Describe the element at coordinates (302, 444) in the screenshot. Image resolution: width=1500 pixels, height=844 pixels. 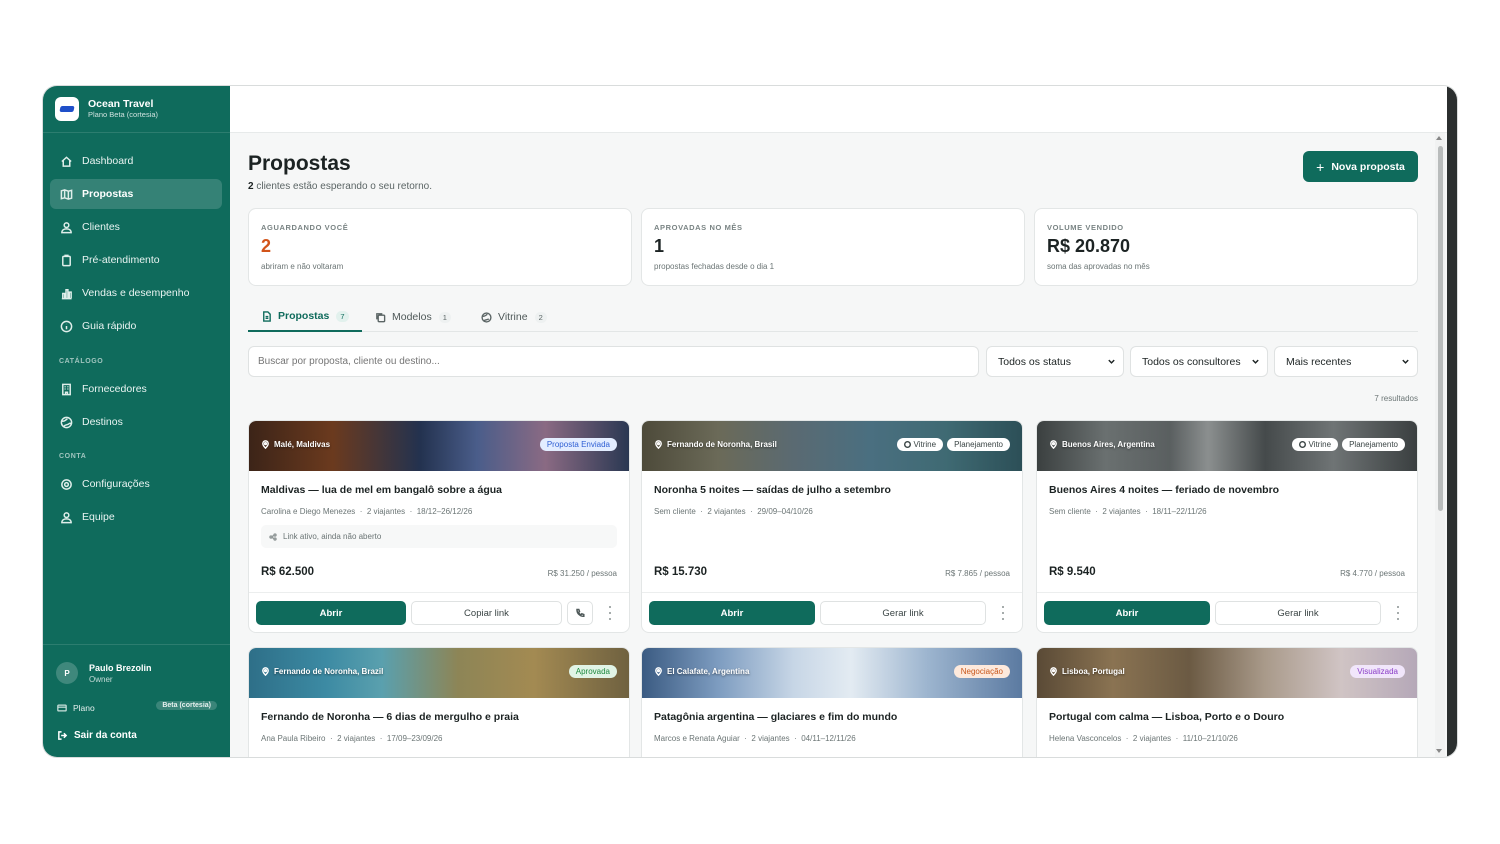
I see `location-text: Malé, Maldivas` at that location.